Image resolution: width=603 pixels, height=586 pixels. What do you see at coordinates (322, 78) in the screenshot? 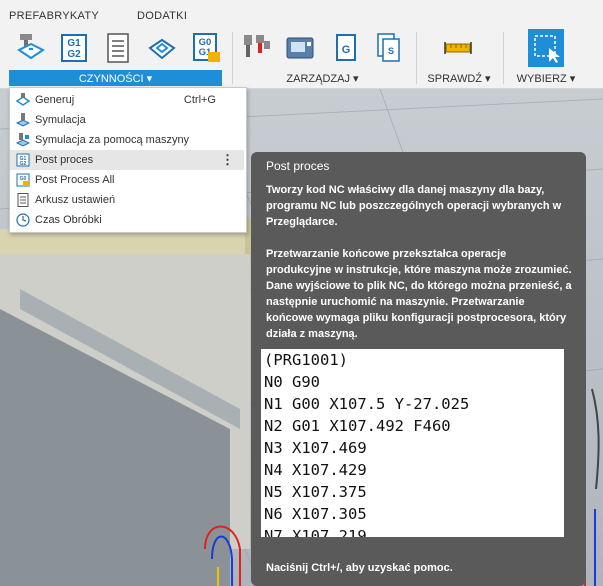
I see `manage-group-dropdown: ZARZĄDZAJ ▾` at bounding box center [322, 78].